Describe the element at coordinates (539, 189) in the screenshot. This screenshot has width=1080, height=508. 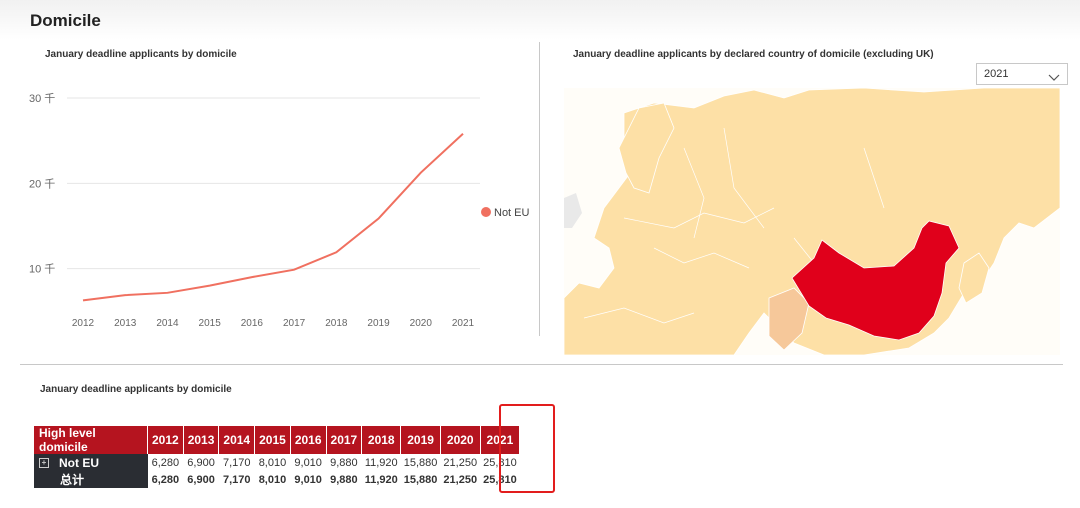
I see `panel-divider` at that location.